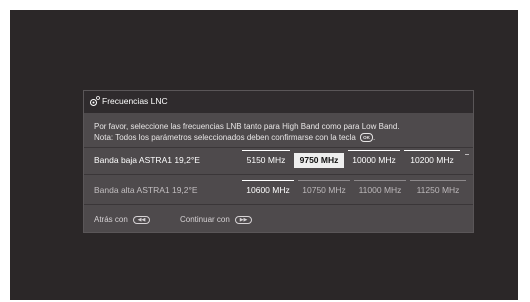 The image size is (530, 302). I want to click on option-label: 5150 MHz, so click(266, 160).